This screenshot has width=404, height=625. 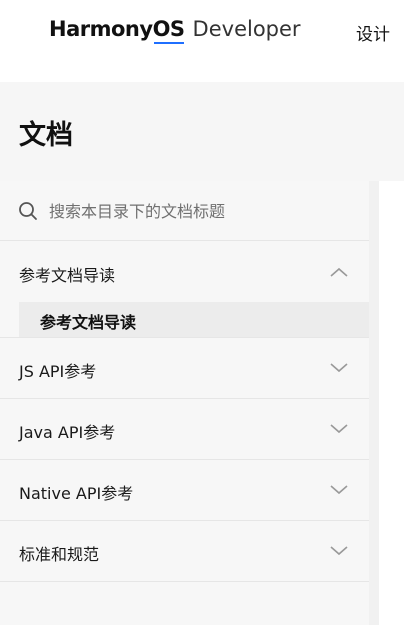 What do you see at coordinates (28, 211) in the screenshot?
I see `search-icon` at bounding box center [28, 211].